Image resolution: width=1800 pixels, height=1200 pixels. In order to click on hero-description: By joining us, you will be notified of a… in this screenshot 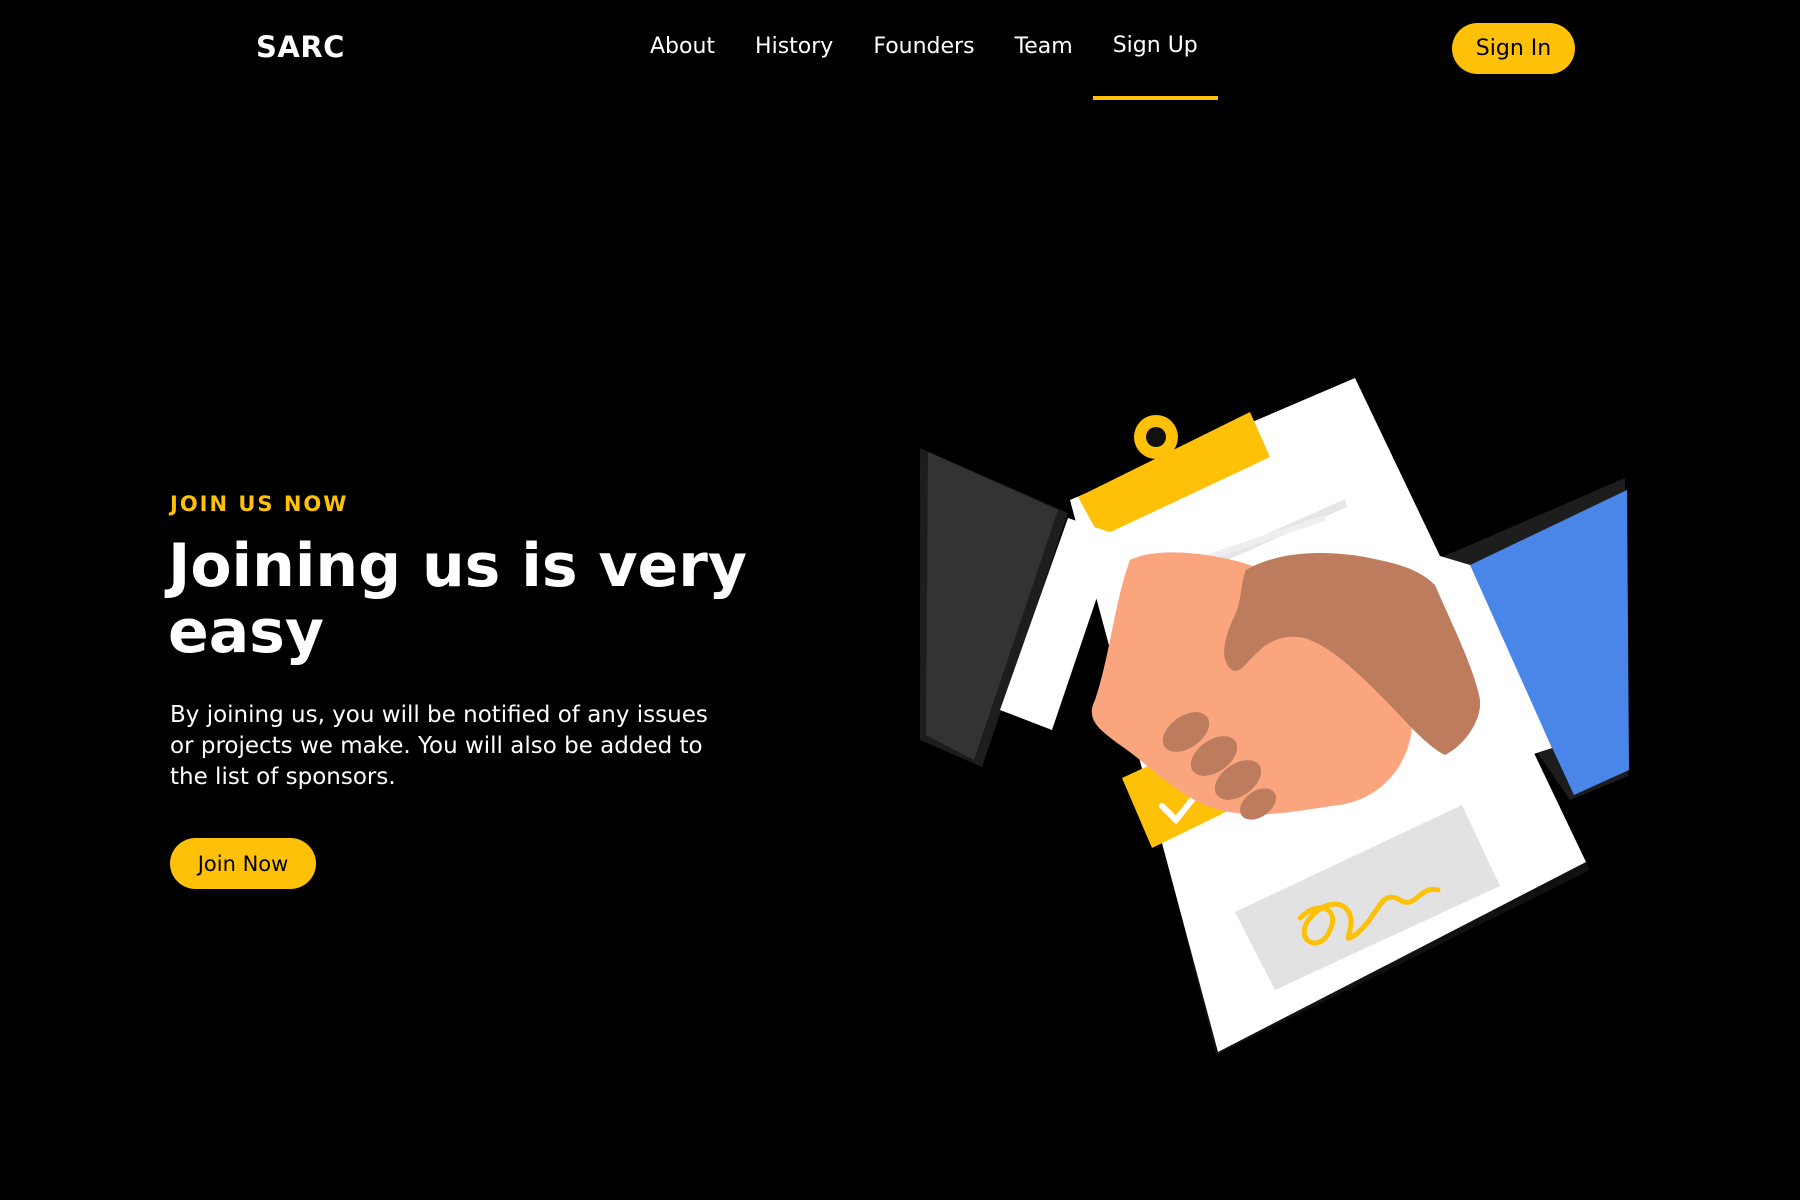, I will do `click(439, 746)`.